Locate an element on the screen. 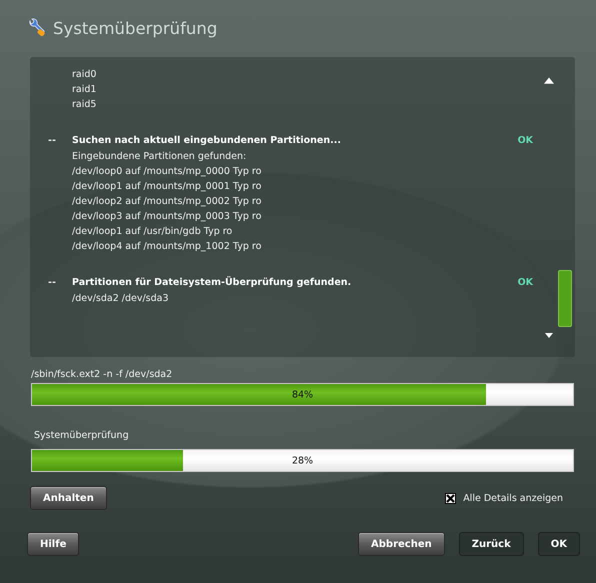 Image resolution: width=596 pixels, height=583 pixels. dialog-button: Abbrechen is located at coordinates (401, 544).